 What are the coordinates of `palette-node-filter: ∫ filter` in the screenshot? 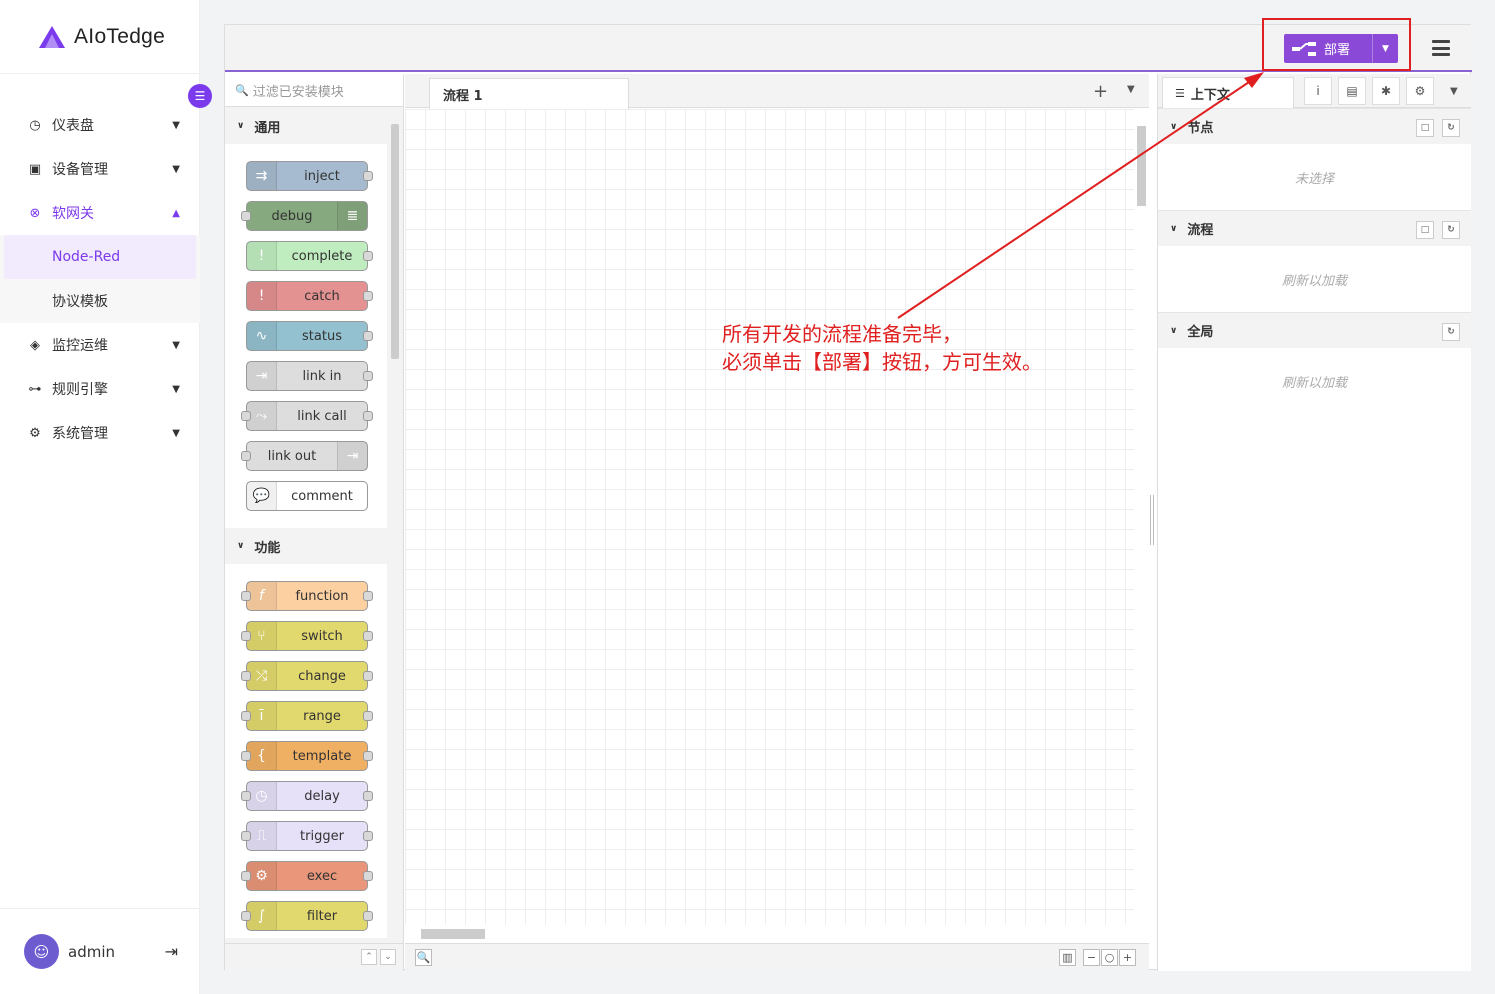 It's located at (307, 916).